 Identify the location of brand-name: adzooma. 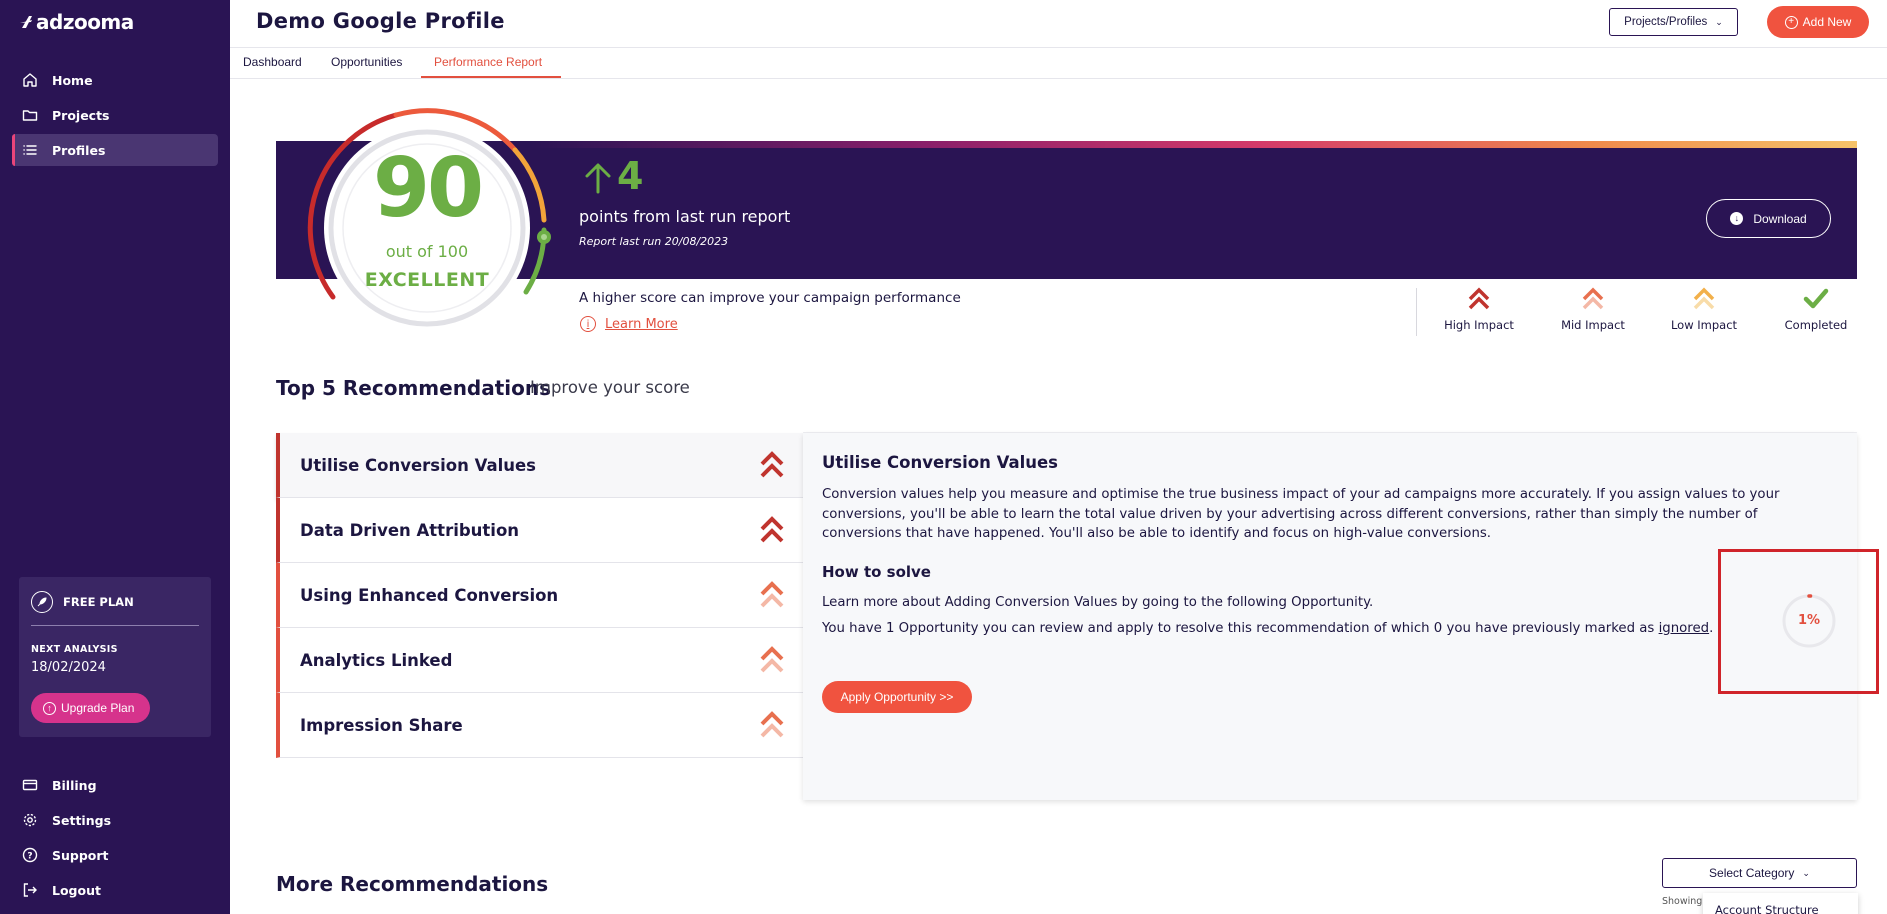
(85, 22).